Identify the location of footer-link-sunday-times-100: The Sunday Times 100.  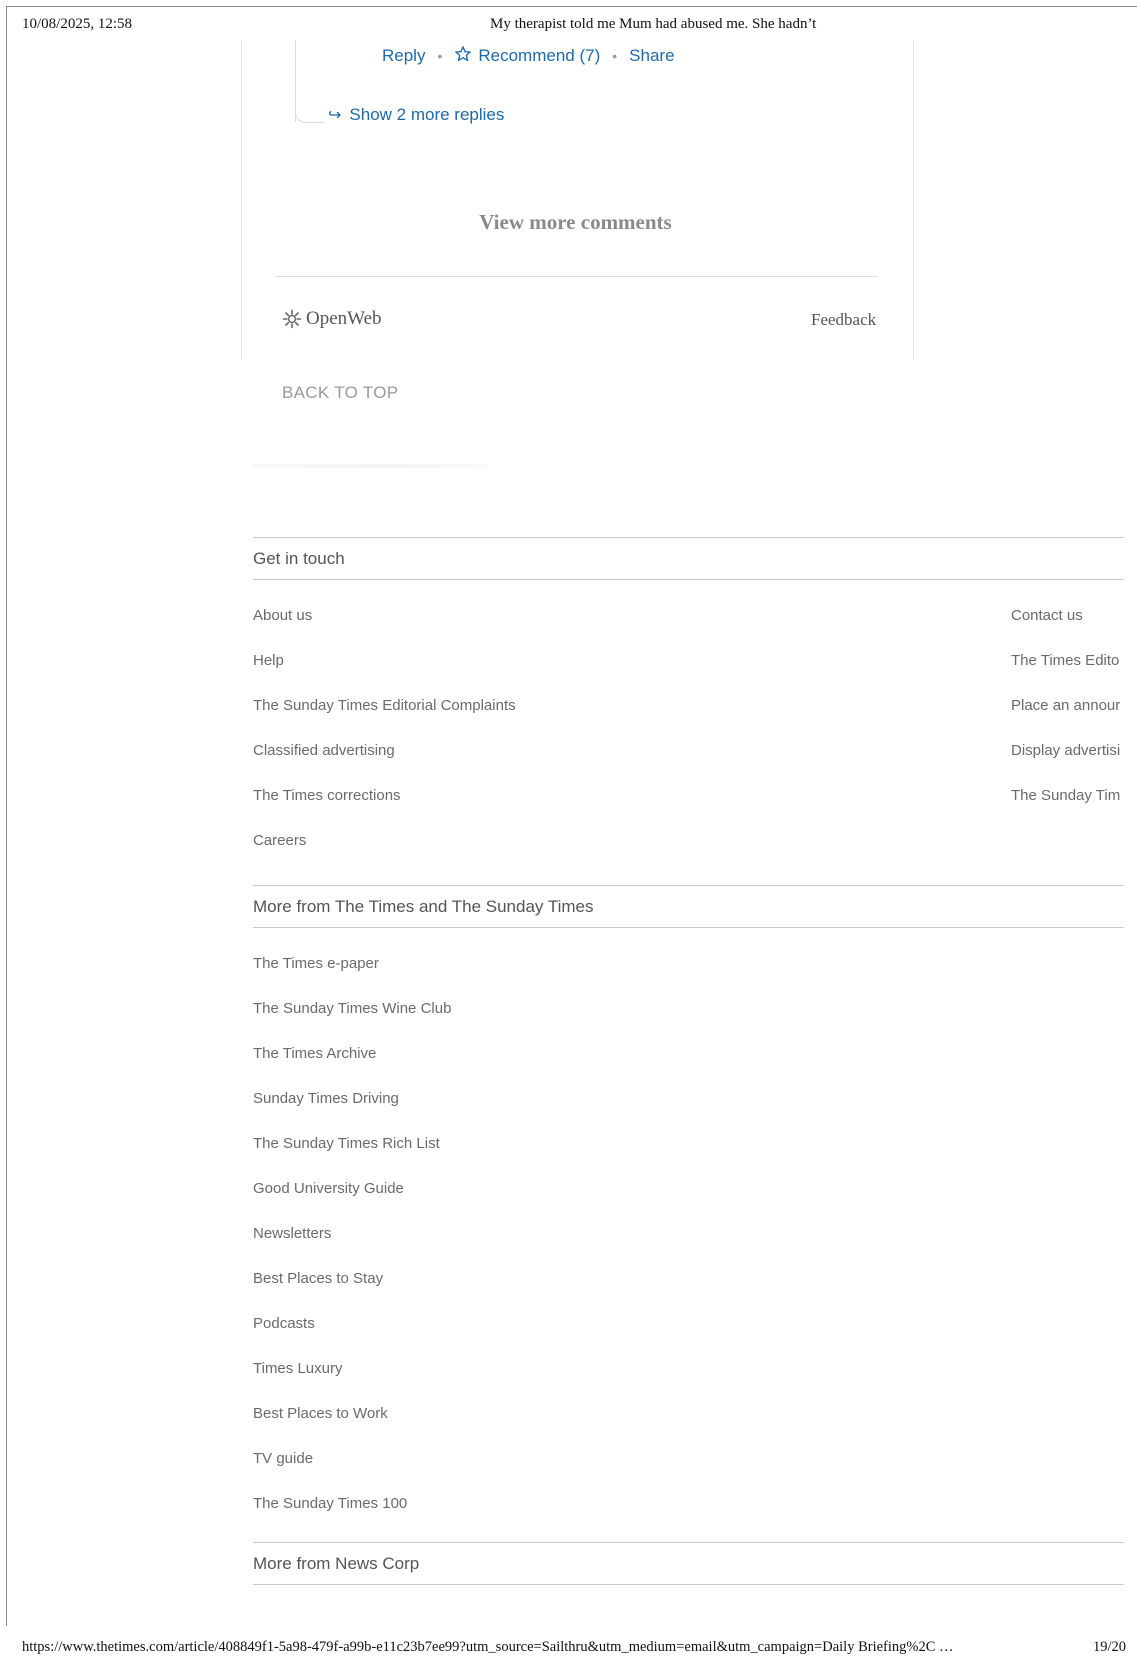
(330, 1503).